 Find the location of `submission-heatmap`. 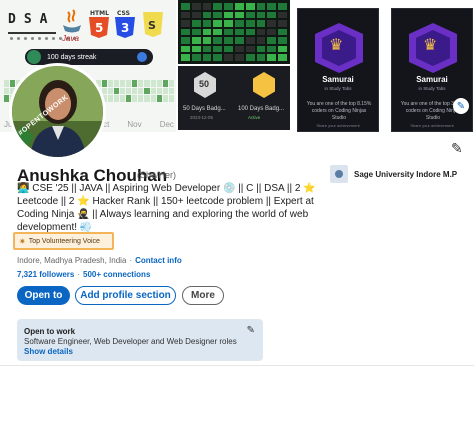

submission-heatmap is located at coordinates (234, 32).